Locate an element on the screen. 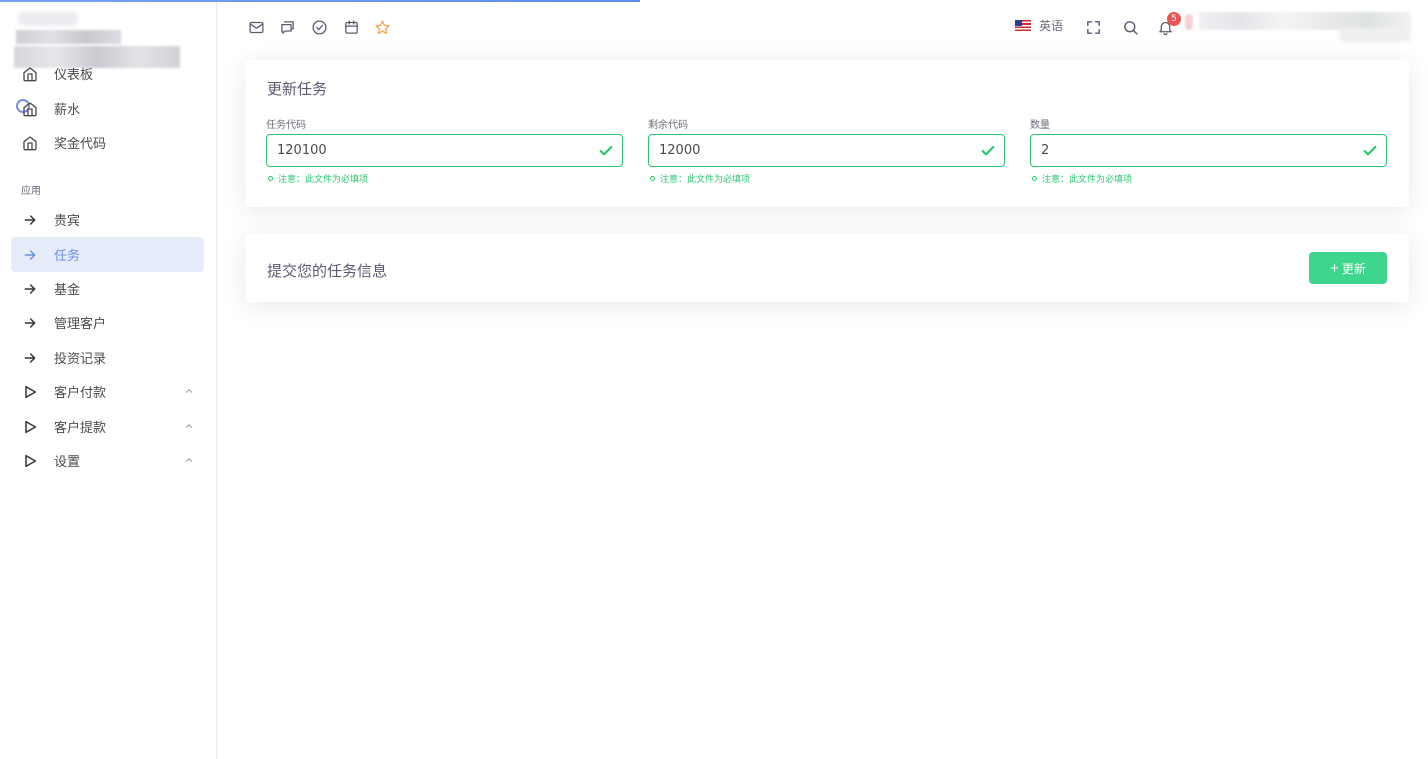 The height and width of the screenshot is (759, 1428). mail-icon is located at coordinates (256, 27).